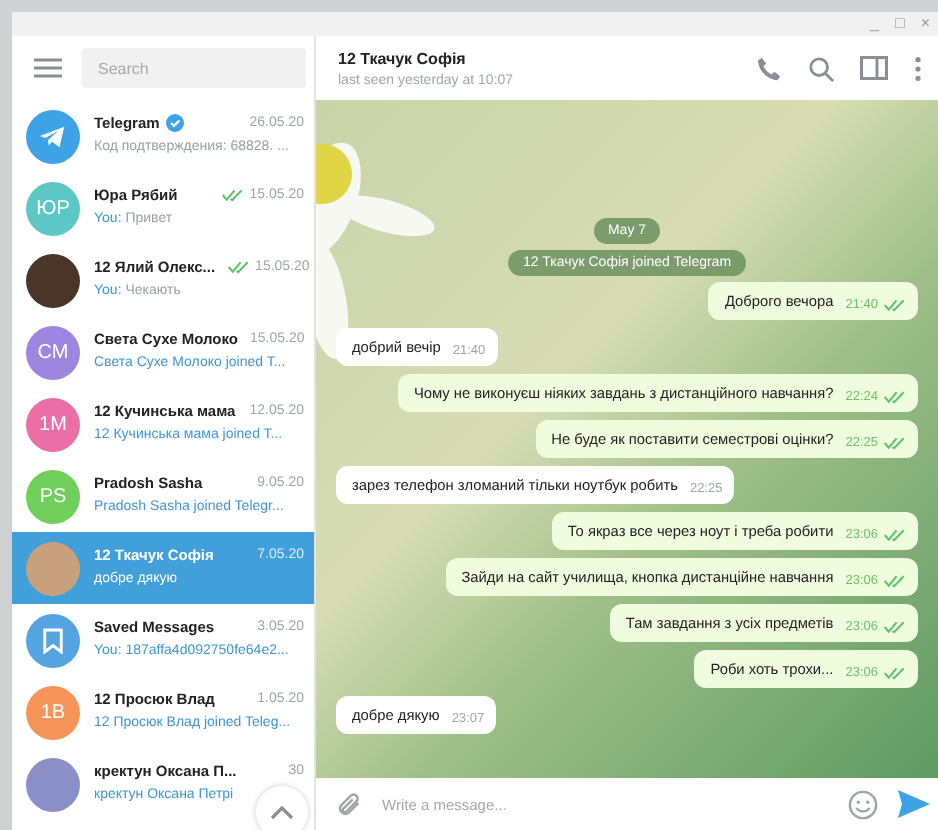 This screenshot has height=830, width=938. What do you see at coordinates (53, 208) in the screenshot?
I see `avatar: ЮР` at bounding box center [53, 208].